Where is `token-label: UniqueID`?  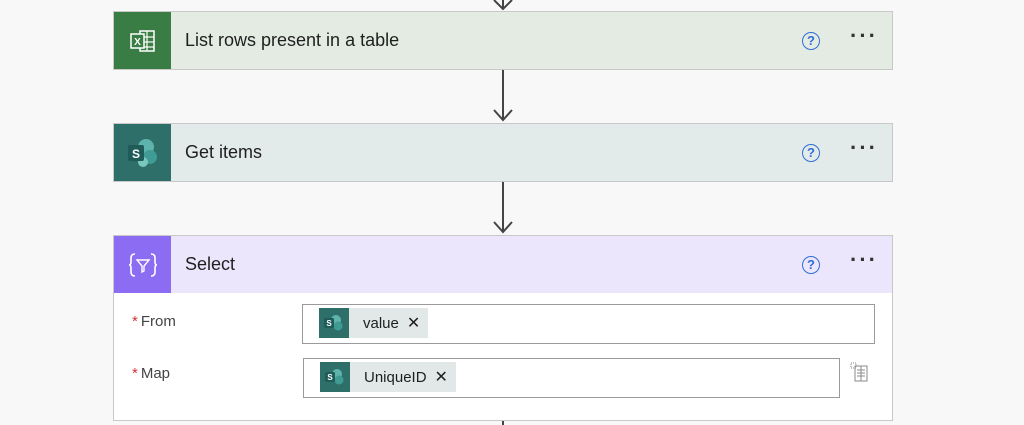
token-label: UniqueID is located at coordinates (395, 377).